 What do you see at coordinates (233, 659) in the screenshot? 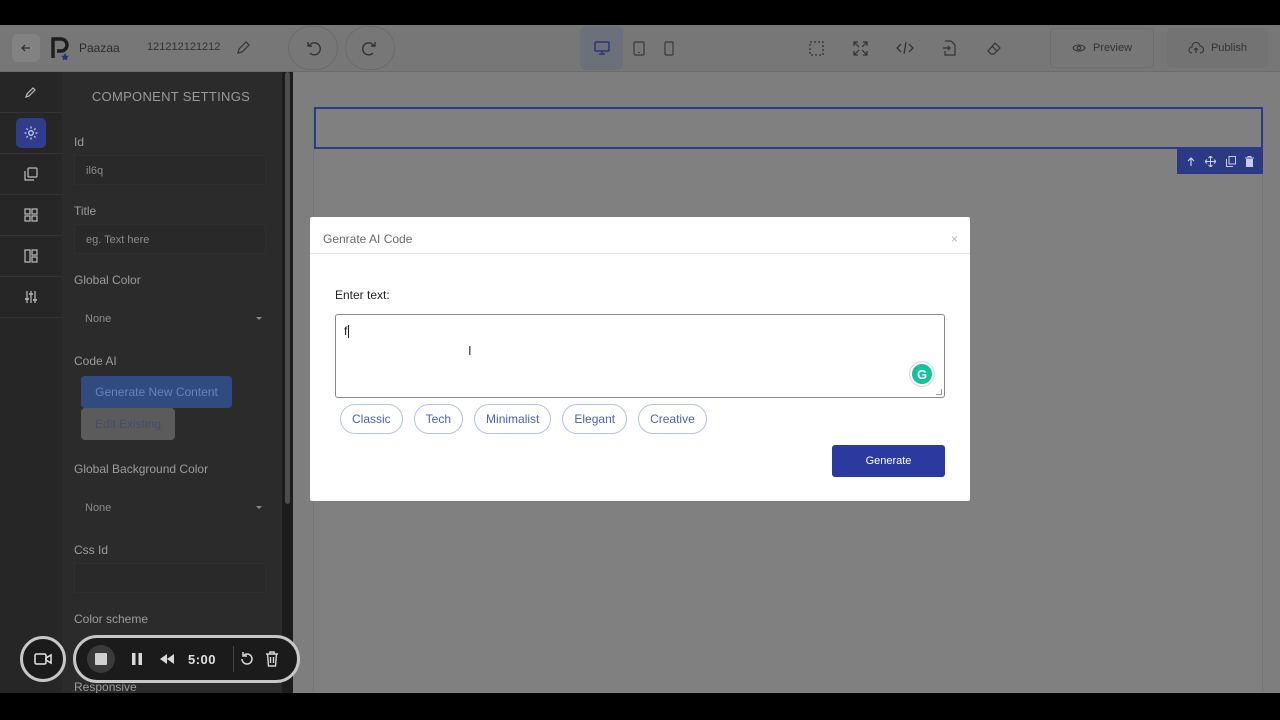
I see `divider` at bounding box center [233, 659].